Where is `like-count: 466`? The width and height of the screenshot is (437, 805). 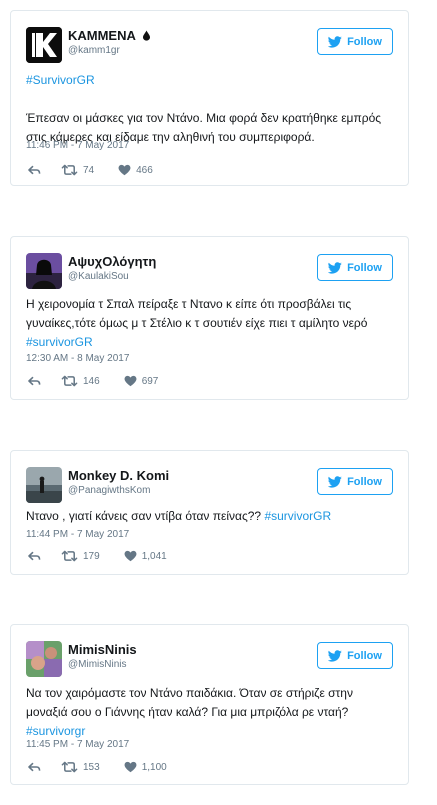
like-count: 466 is located at coordinates (144, 170).